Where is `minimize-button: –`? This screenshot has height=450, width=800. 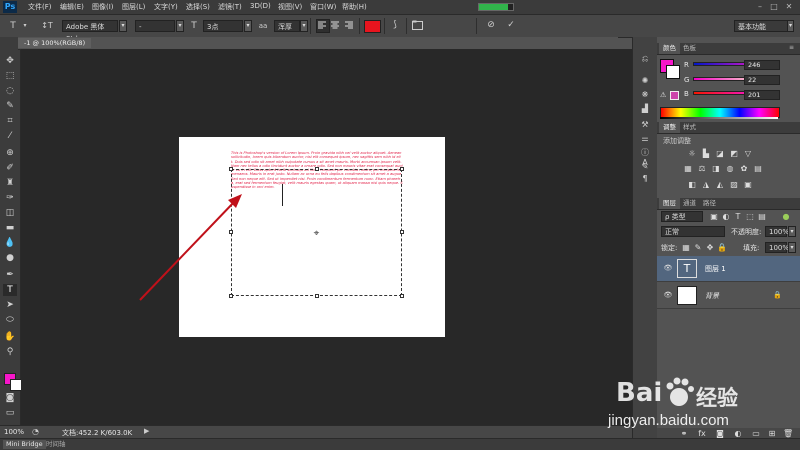
minimize-button: – is located at coordinates (760, 6).